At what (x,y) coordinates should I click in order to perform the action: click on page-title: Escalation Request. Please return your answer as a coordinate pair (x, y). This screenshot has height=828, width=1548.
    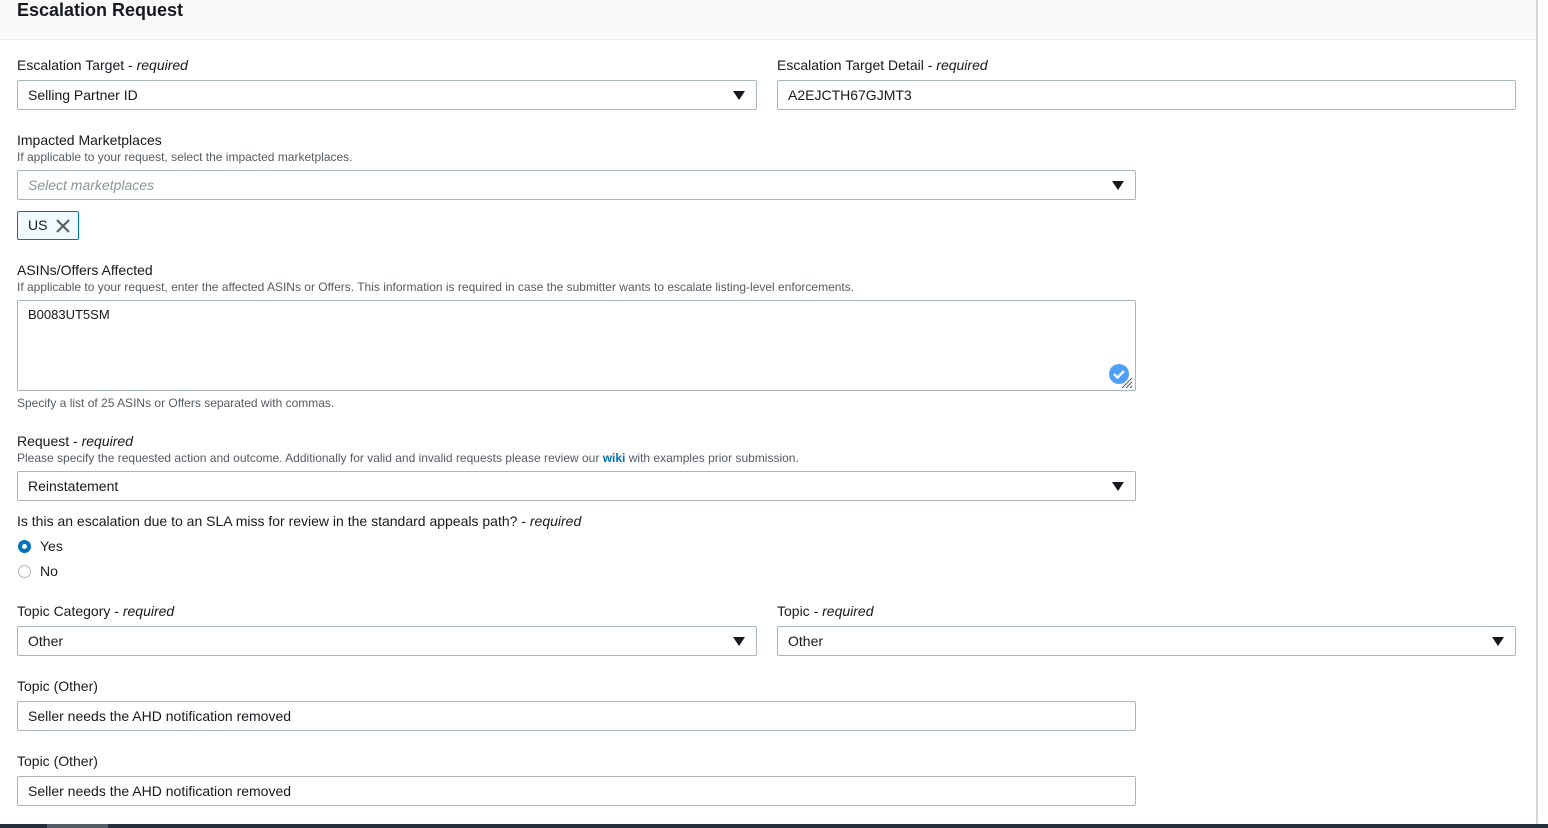
    Looking at the image, I should click on (100, 10).